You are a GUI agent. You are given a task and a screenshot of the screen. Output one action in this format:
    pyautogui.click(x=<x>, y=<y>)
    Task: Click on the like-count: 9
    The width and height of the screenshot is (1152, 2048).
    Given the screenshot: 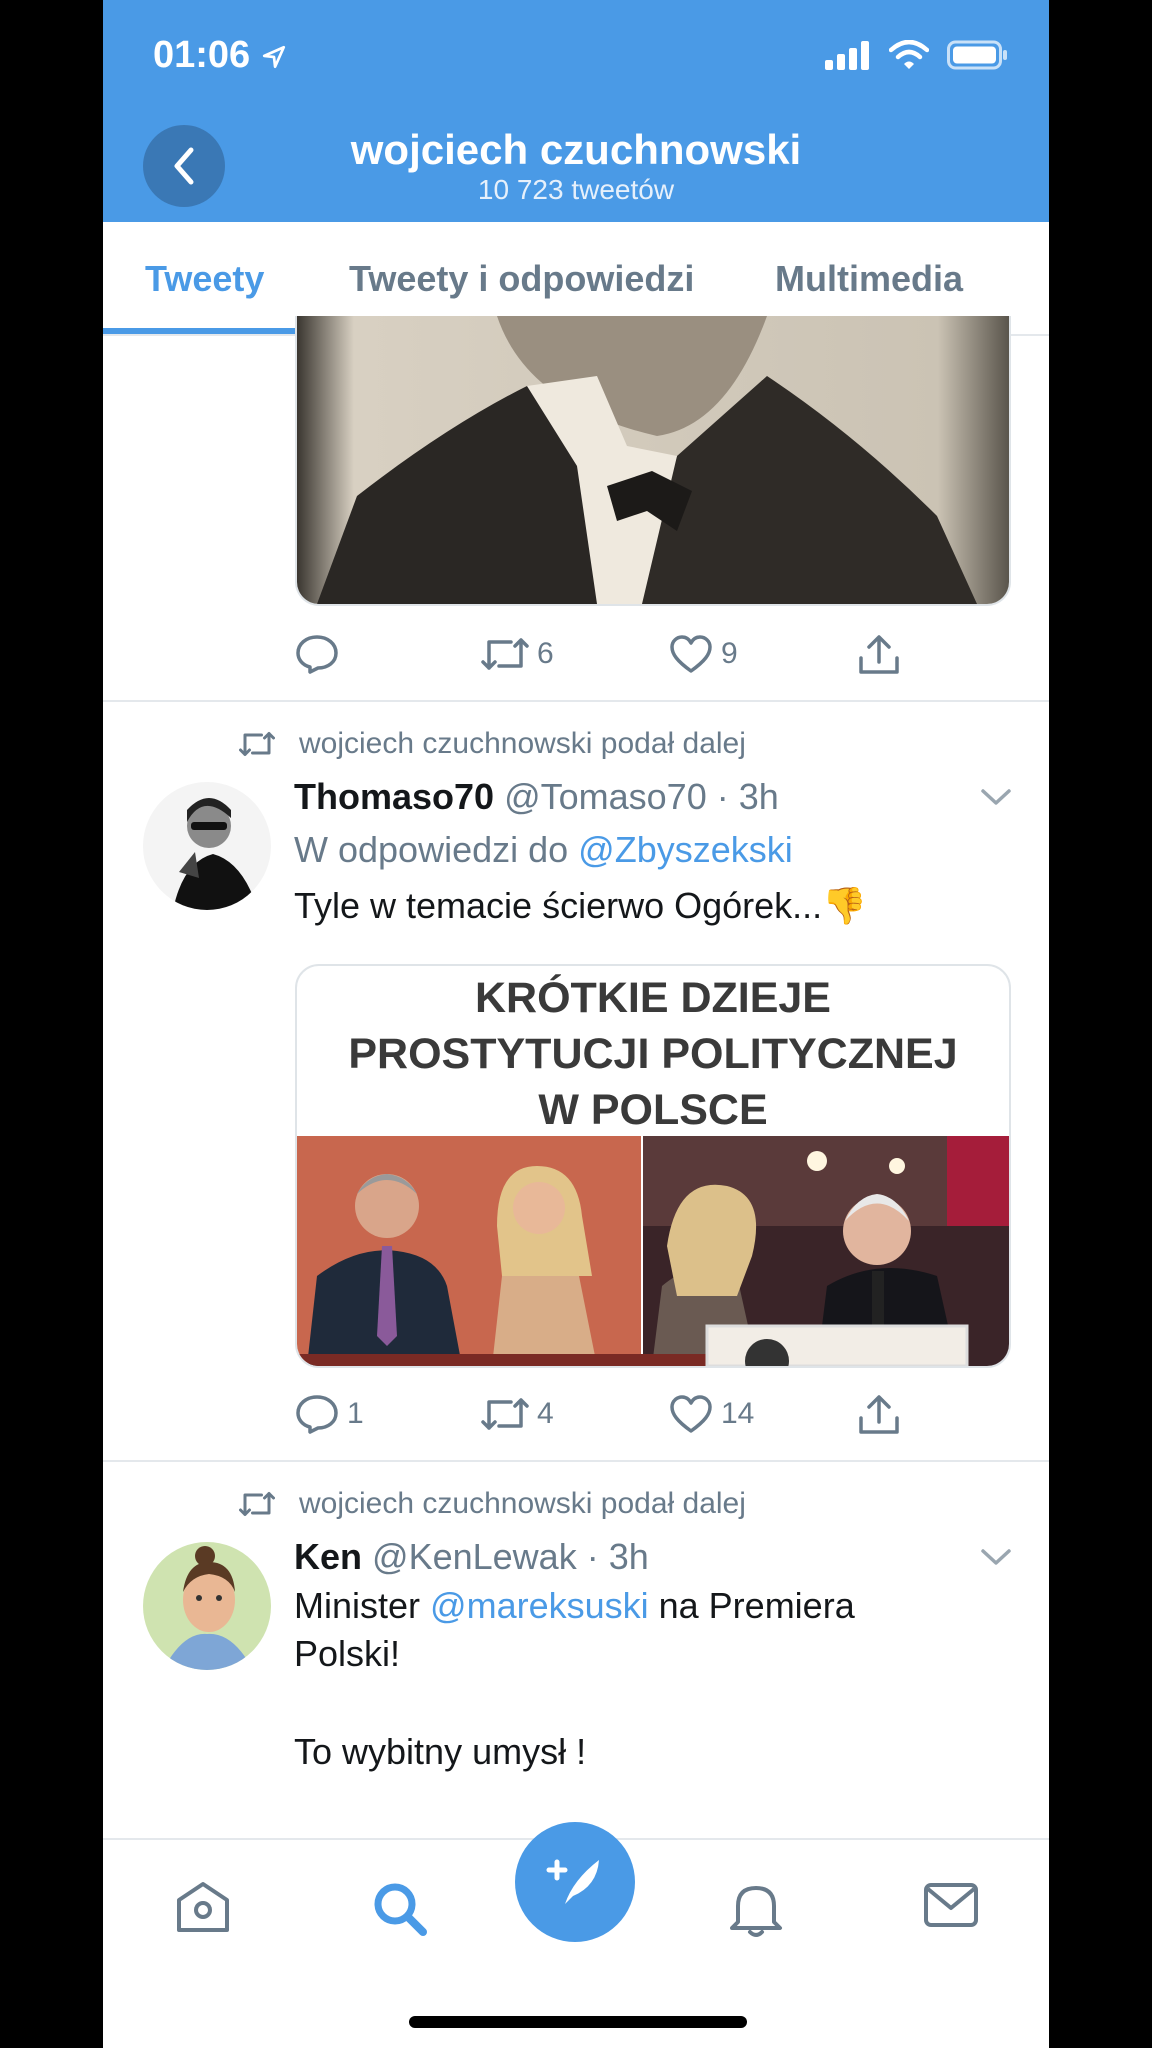 What is the action you would take?
    pyautogui.click(x=729, y=653)
    